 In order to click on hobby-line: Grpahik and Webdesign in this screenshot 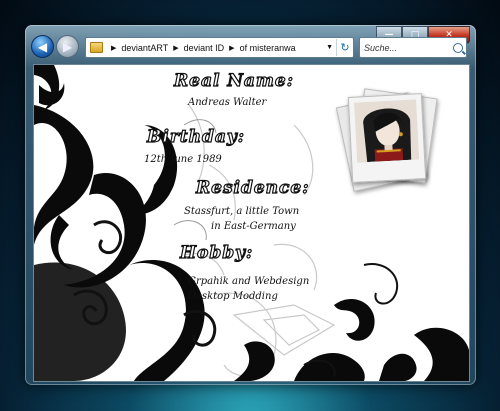, I will do `click(249, 281)`.